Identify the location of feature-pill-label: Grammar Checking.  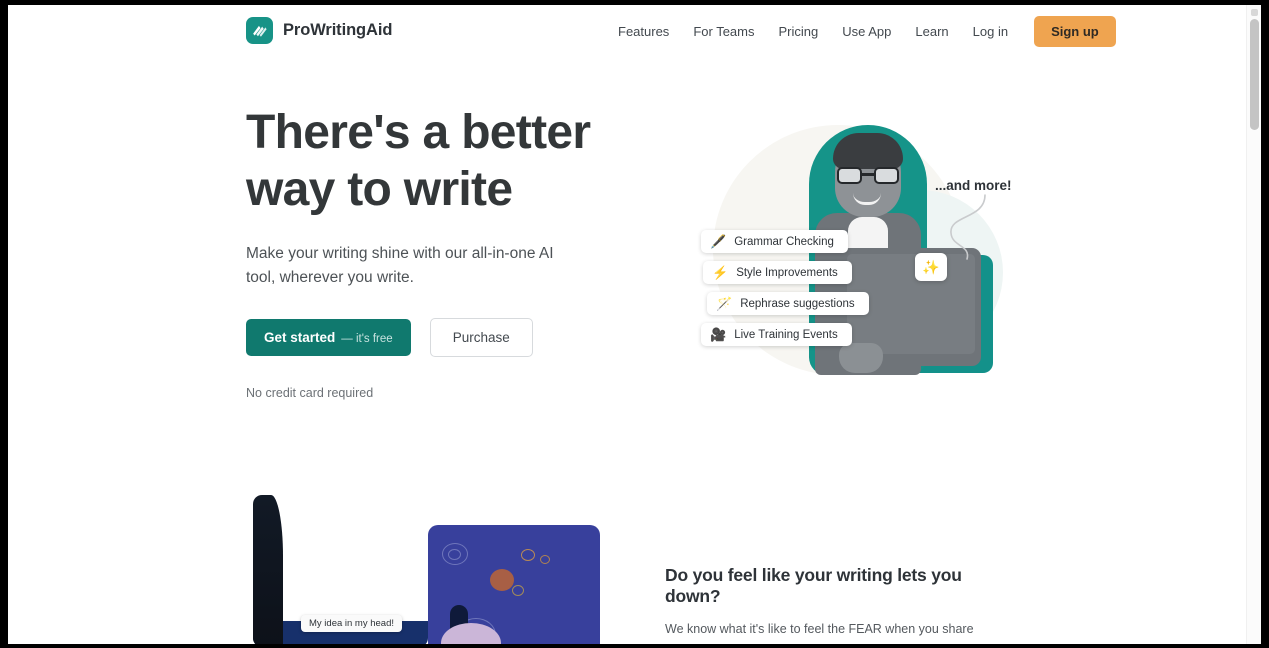
(784, 241).